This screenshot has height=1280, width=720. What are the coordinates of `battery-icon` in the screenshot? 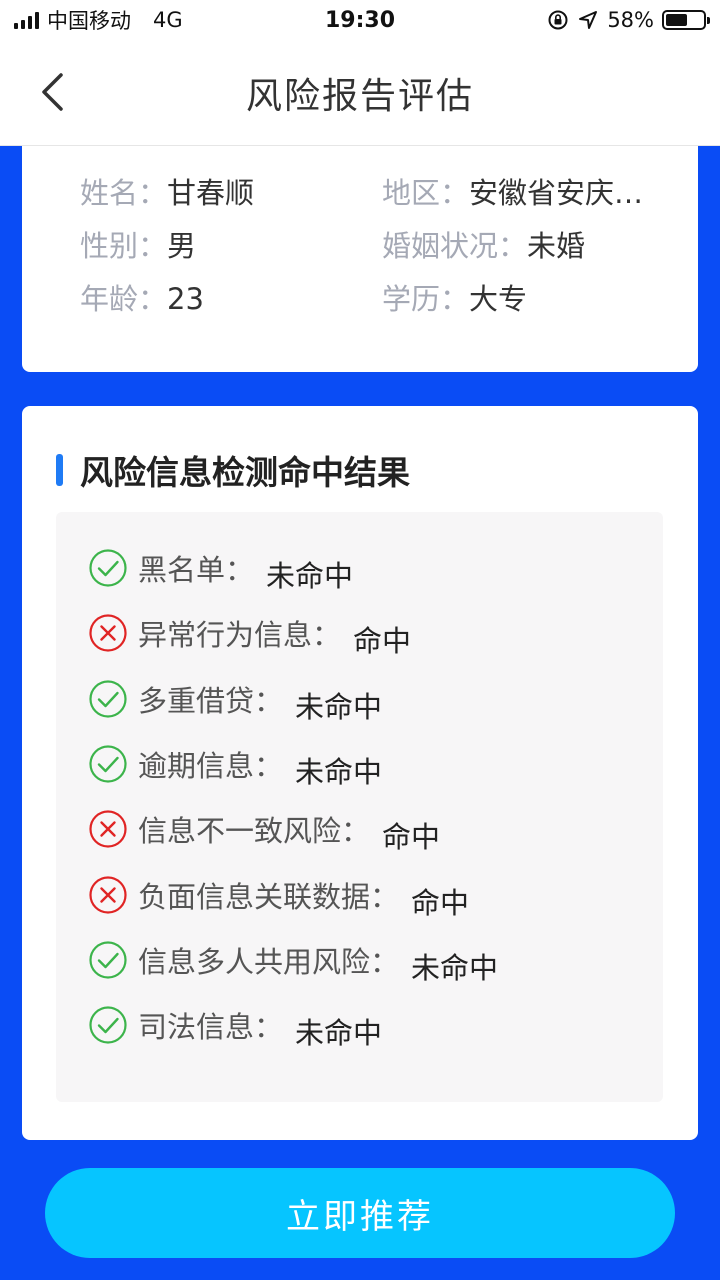 It's located at (686, 20).